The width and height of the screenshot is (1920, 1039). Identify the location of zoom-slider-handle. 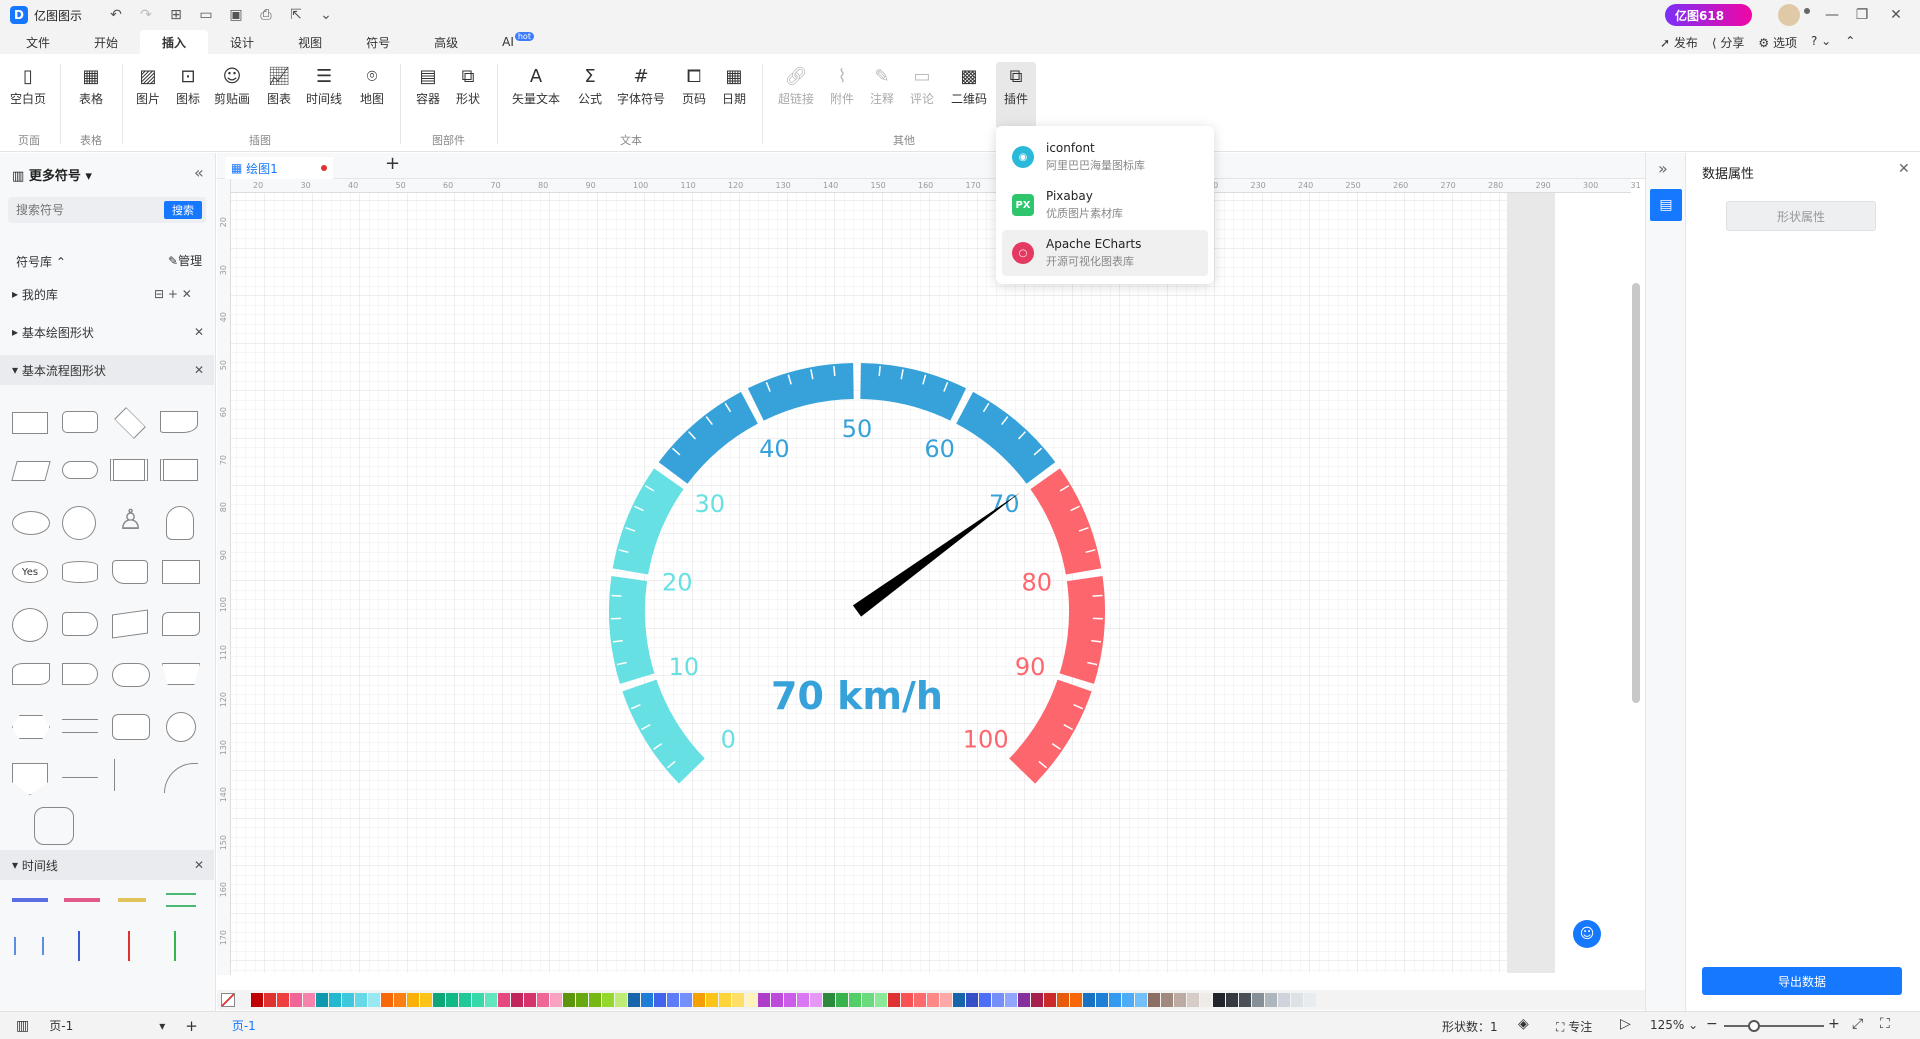
(1754, 1026).